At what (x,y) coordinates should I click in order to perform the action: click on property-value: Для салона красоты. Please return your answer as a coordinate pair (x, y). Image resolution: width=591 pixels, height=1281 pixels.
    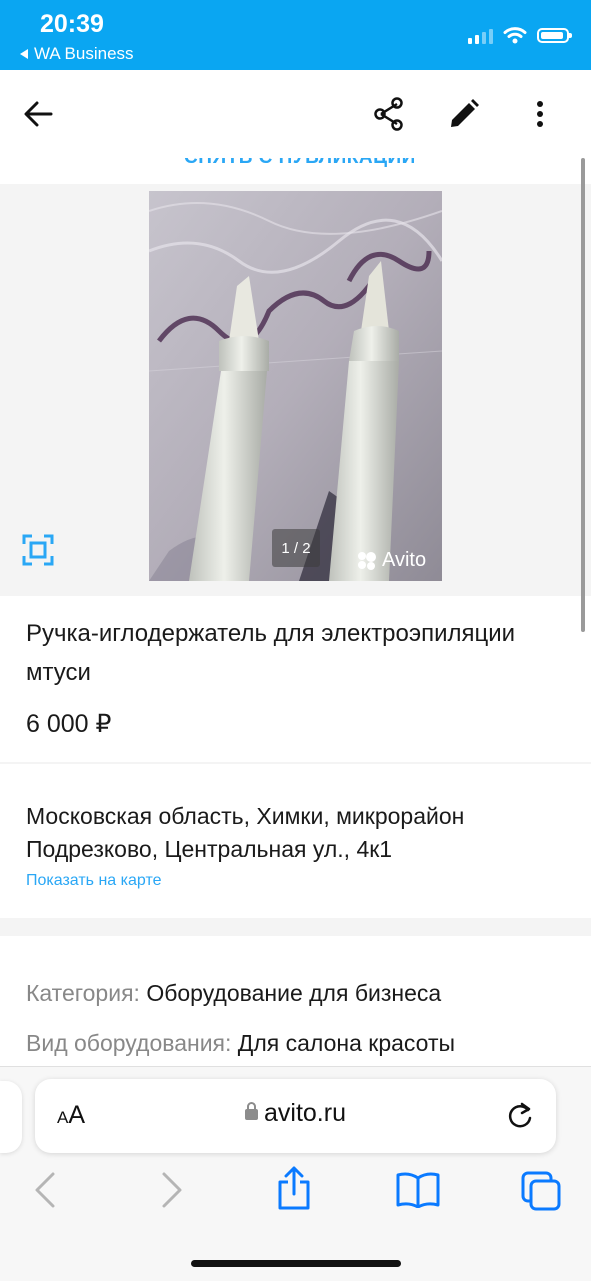
    Looking at the image, I should click on (346, 1043).